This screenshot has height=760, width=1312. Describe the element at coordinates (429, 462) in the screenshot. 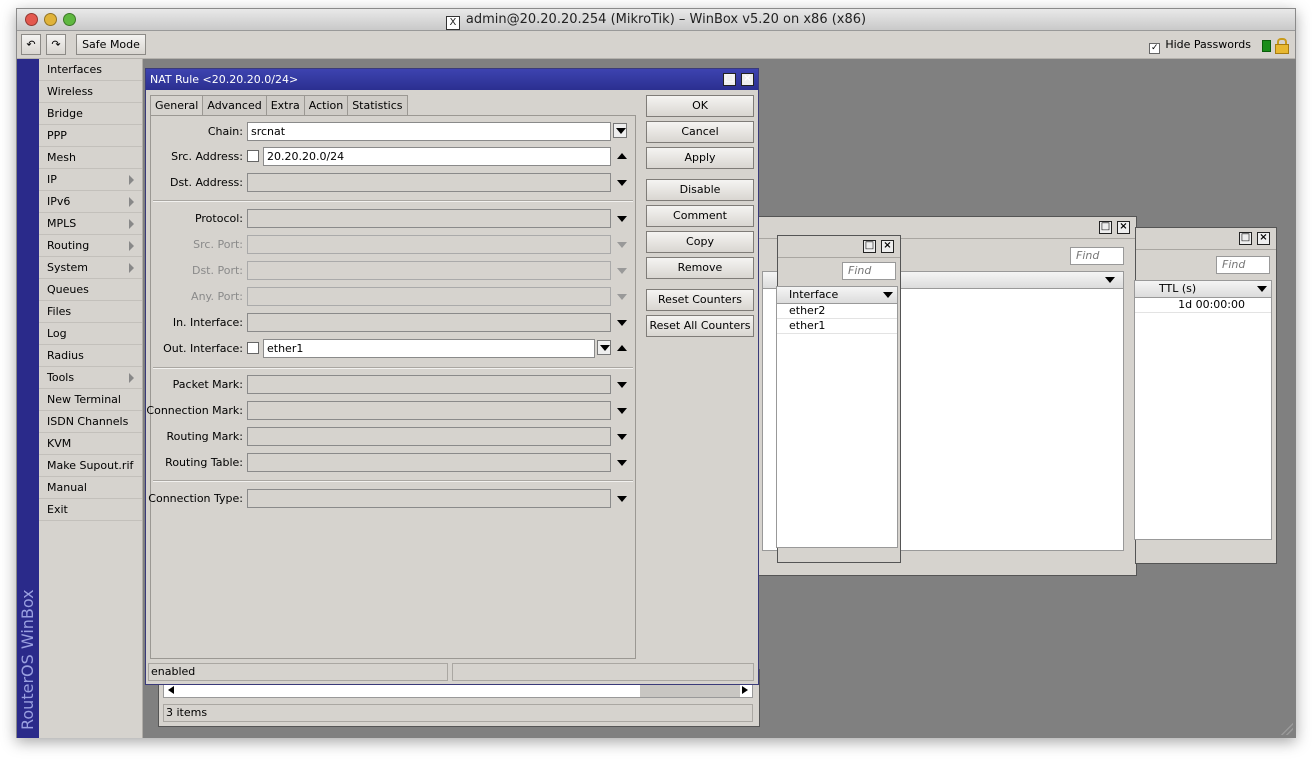

I see `routing-table-input` at that location.